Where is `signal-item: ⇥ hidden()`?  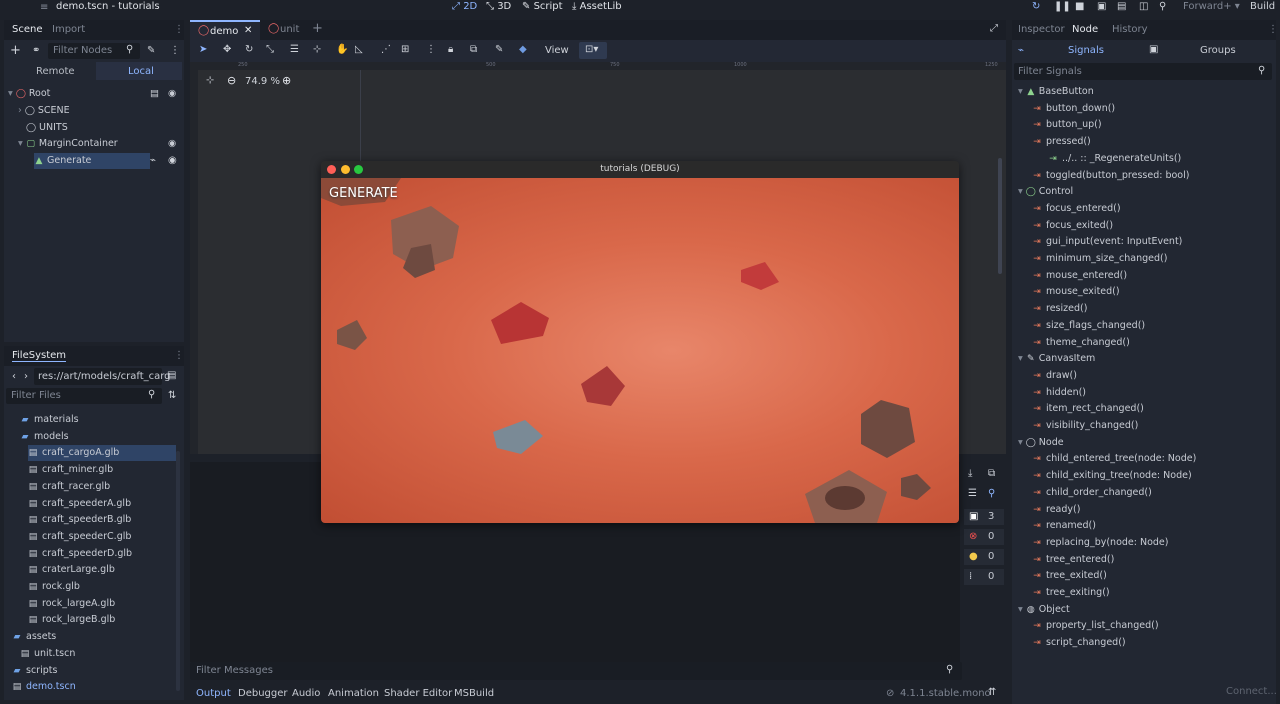
signal-item: ⇥ hidden() is located at coordinates (1059, 393).